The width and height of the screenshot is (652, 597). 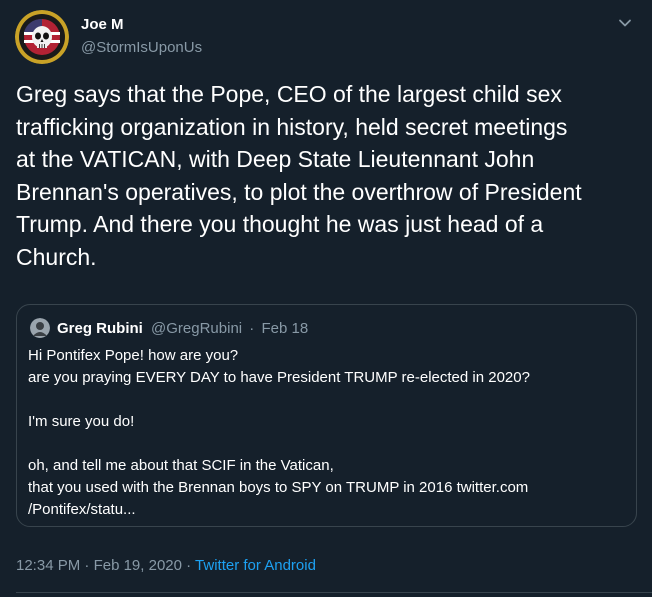 What do you see at coordinates (102, 24) in the screenshot?
I see `author-display-name: Joe M` at bounding box center [102, 24].